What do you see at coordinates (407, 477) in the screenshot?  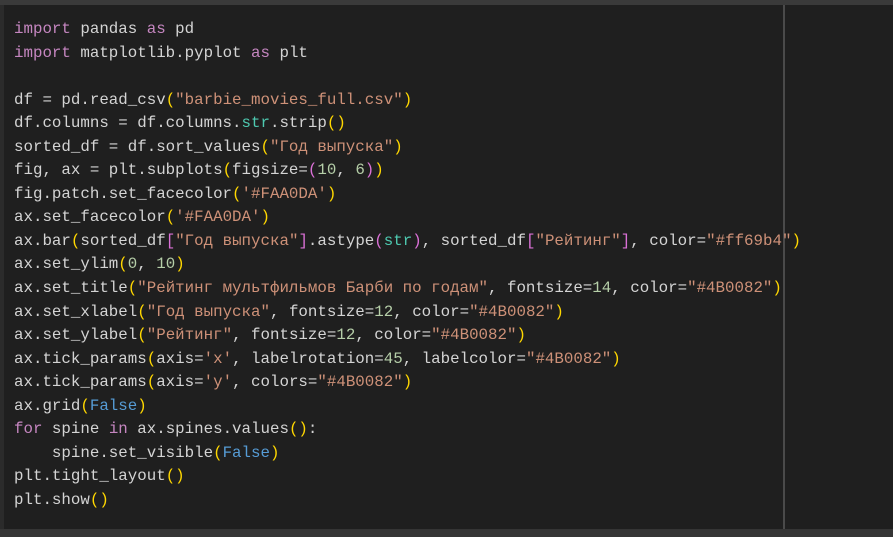 I see `code-line: plt.tight_layout()` at bounding box center [407, 477].